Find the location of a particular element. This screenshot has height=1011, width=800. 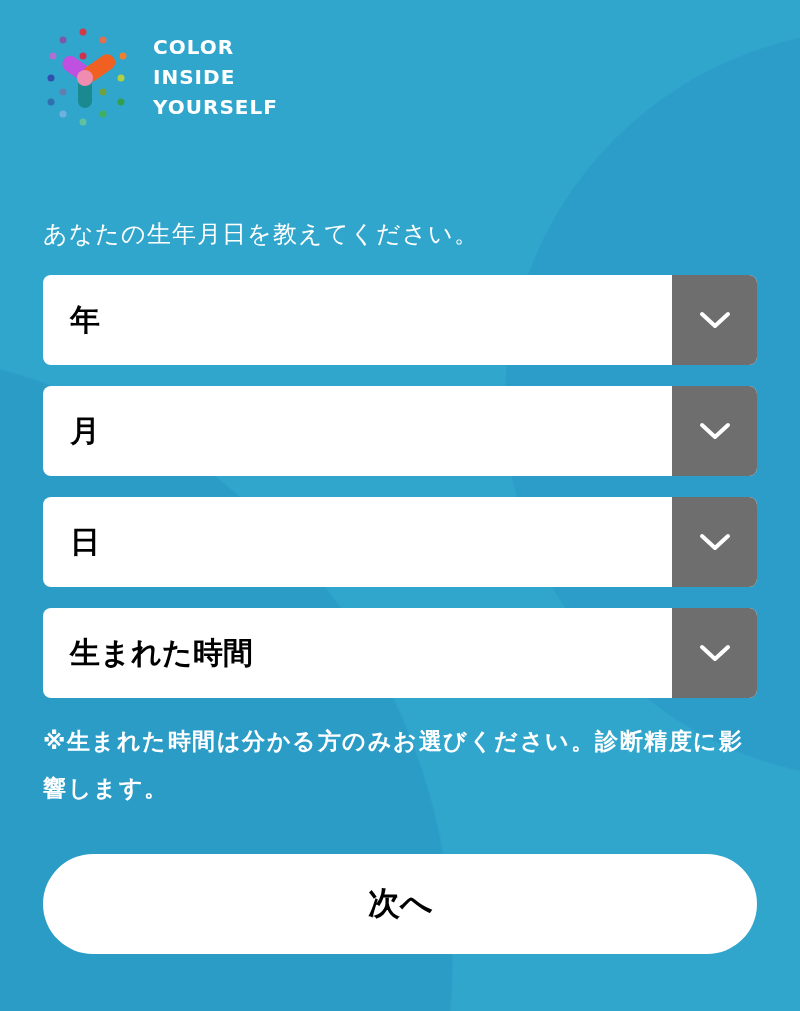

select-field: 日 is located at coordinates (400, 542).